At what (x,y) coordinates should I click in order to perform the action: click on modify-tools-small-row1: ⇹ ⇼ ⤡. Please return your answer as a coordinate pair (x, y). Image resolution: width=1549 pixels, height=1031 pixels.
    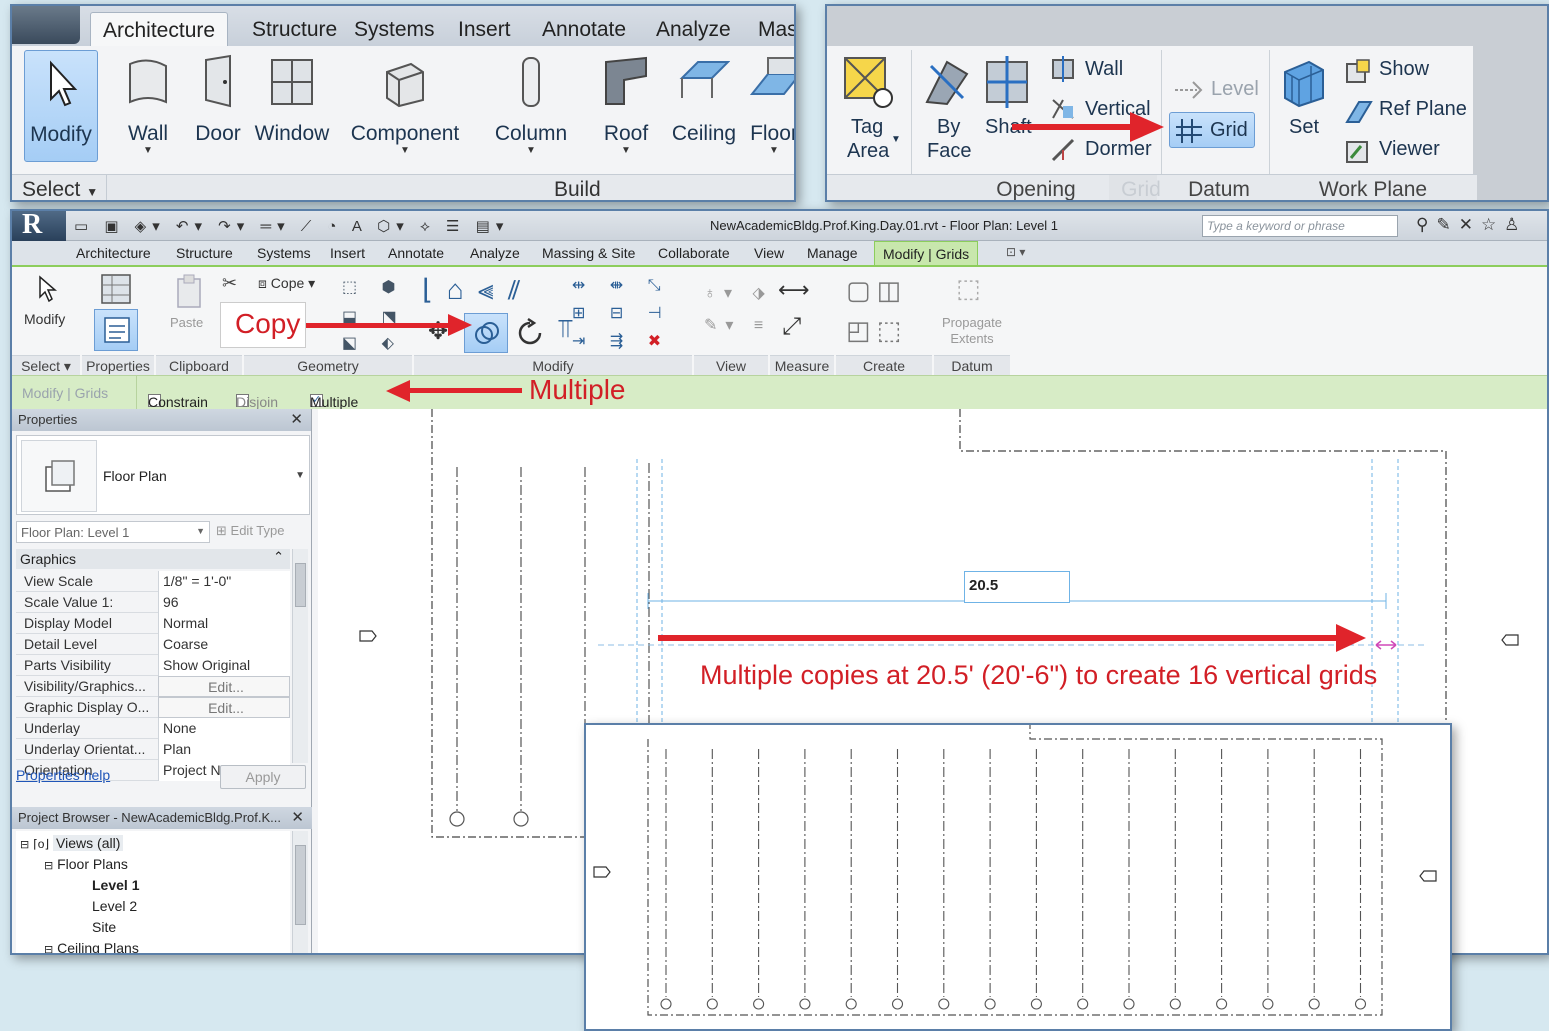
    Looking at the image, I should click on (621, 285).